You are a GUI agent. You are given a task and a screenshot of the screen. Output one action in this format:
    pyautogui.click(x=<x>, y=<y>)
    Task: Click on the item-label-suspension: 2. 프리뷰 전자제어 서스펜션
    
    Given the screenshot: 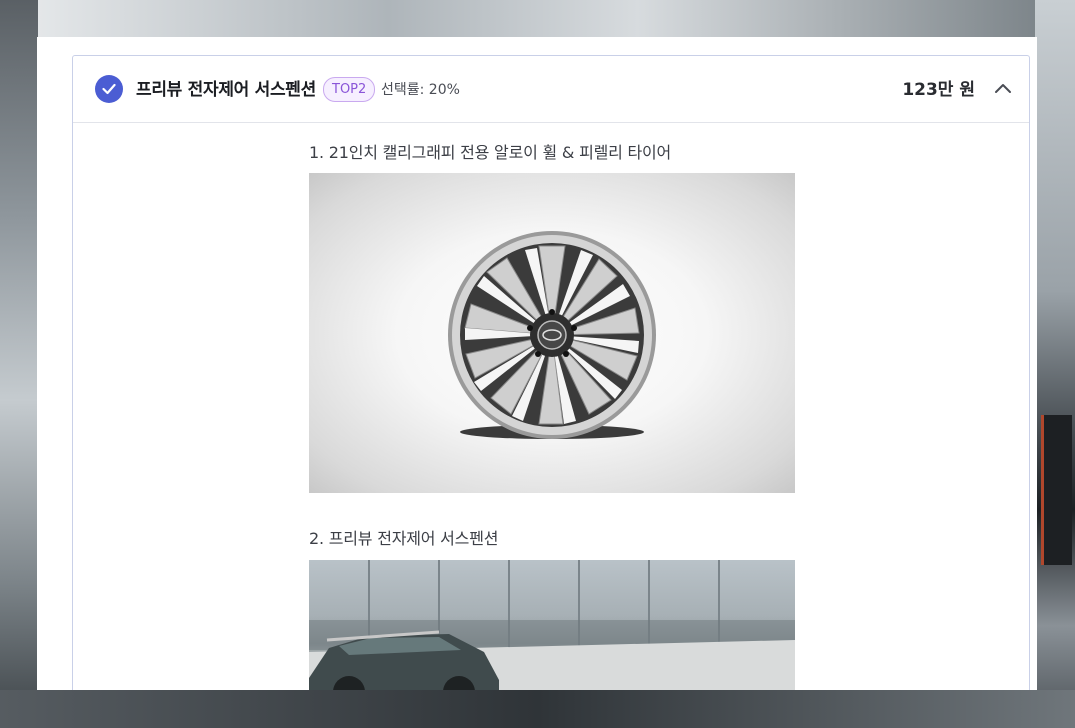 What is the action you would take?
    pyautogui.click(x=404, y=538)
    